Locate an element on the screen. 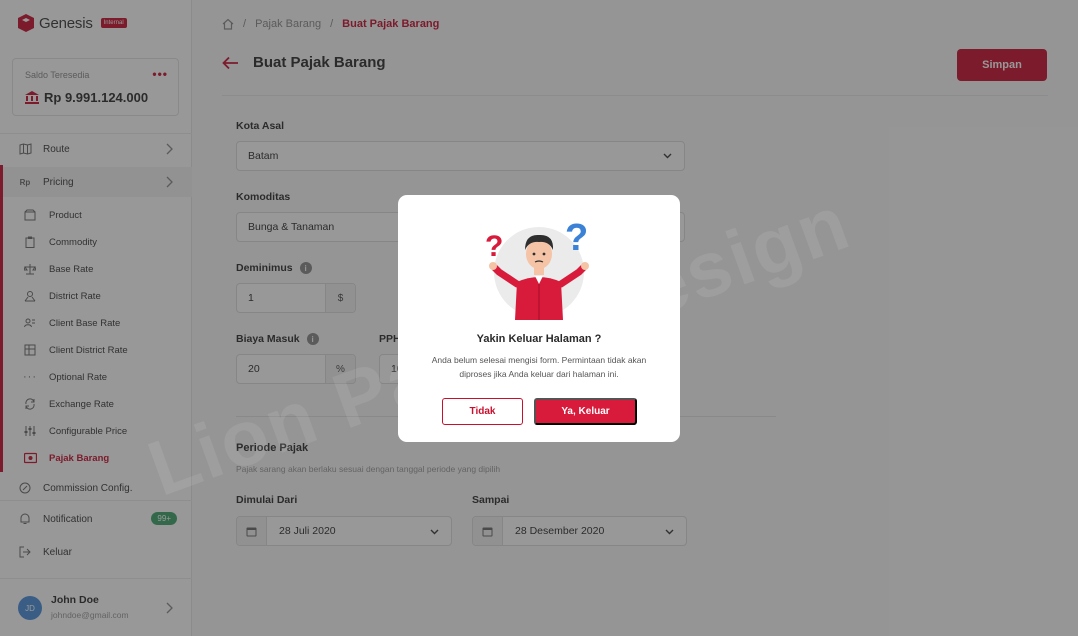 The width and height of the screenshot is (1078, 636). cancel-button: Tidak is located at coordinates (482, 411).